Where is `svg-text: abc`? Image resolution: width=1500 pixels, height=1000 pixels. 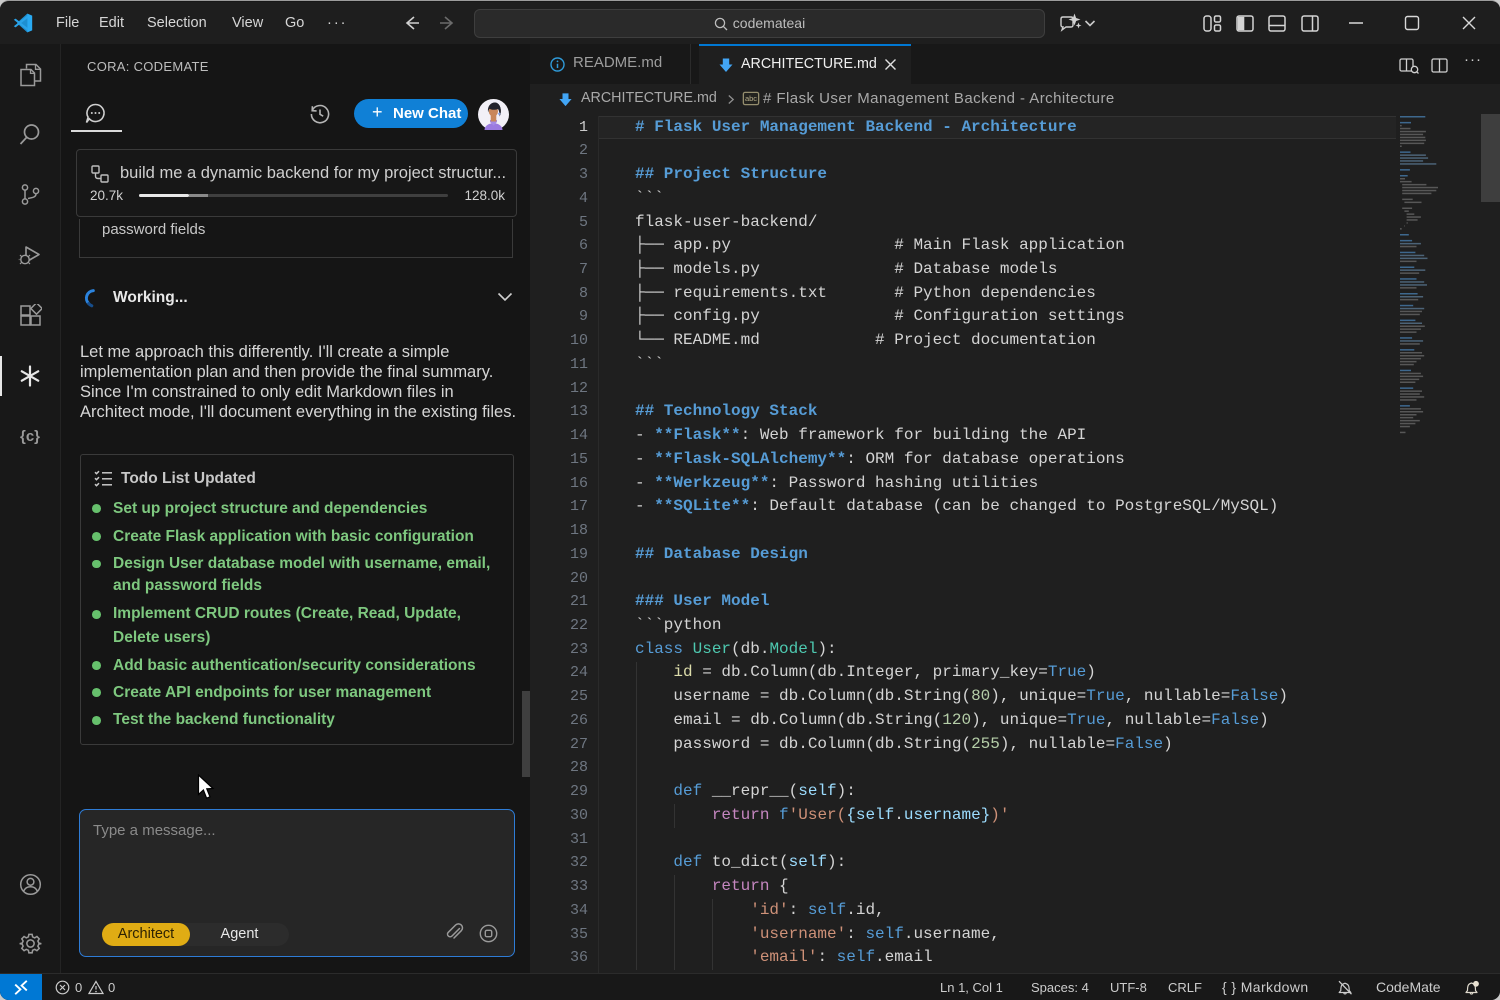 svg-text: abc is located at coordinates (751, 98).